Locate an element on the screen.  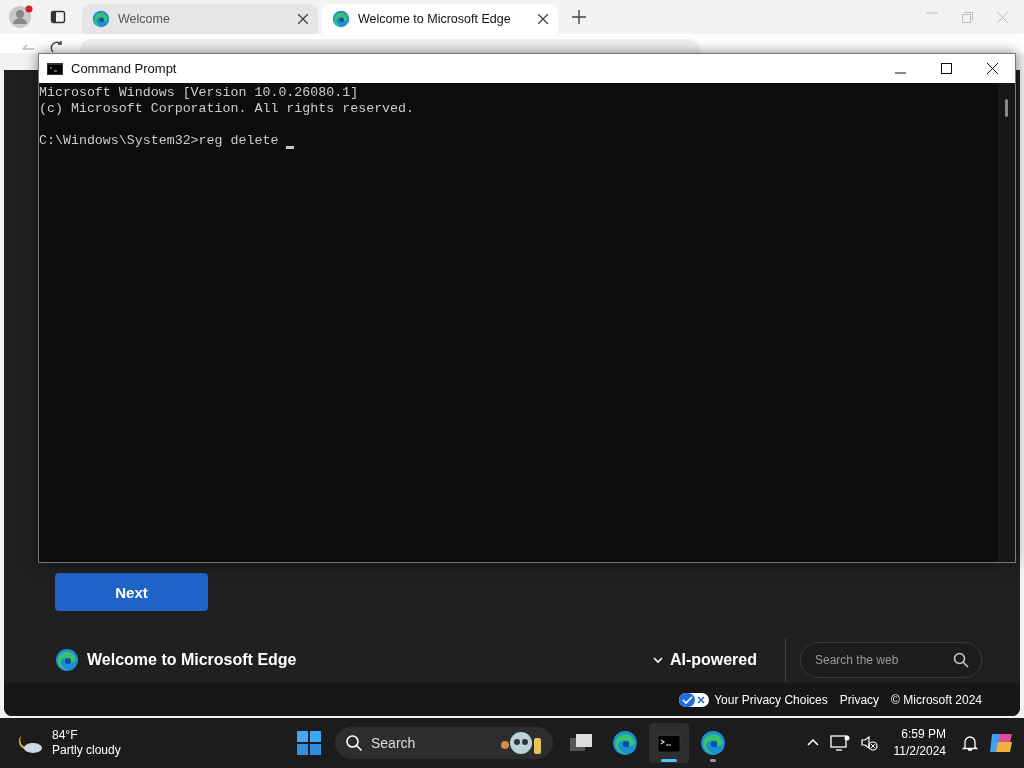
console-icon is located at coordinates (55, 68).